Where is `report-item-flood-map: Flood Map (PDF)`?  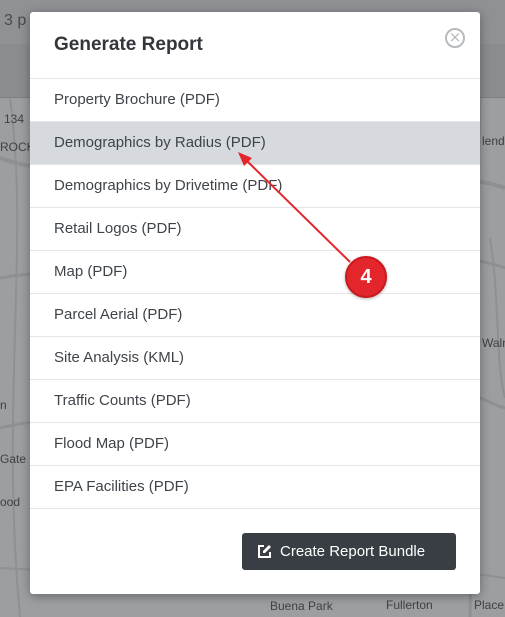 report-item-flood-map: Flood Map (PDF) is located at coordinates (255, 444).